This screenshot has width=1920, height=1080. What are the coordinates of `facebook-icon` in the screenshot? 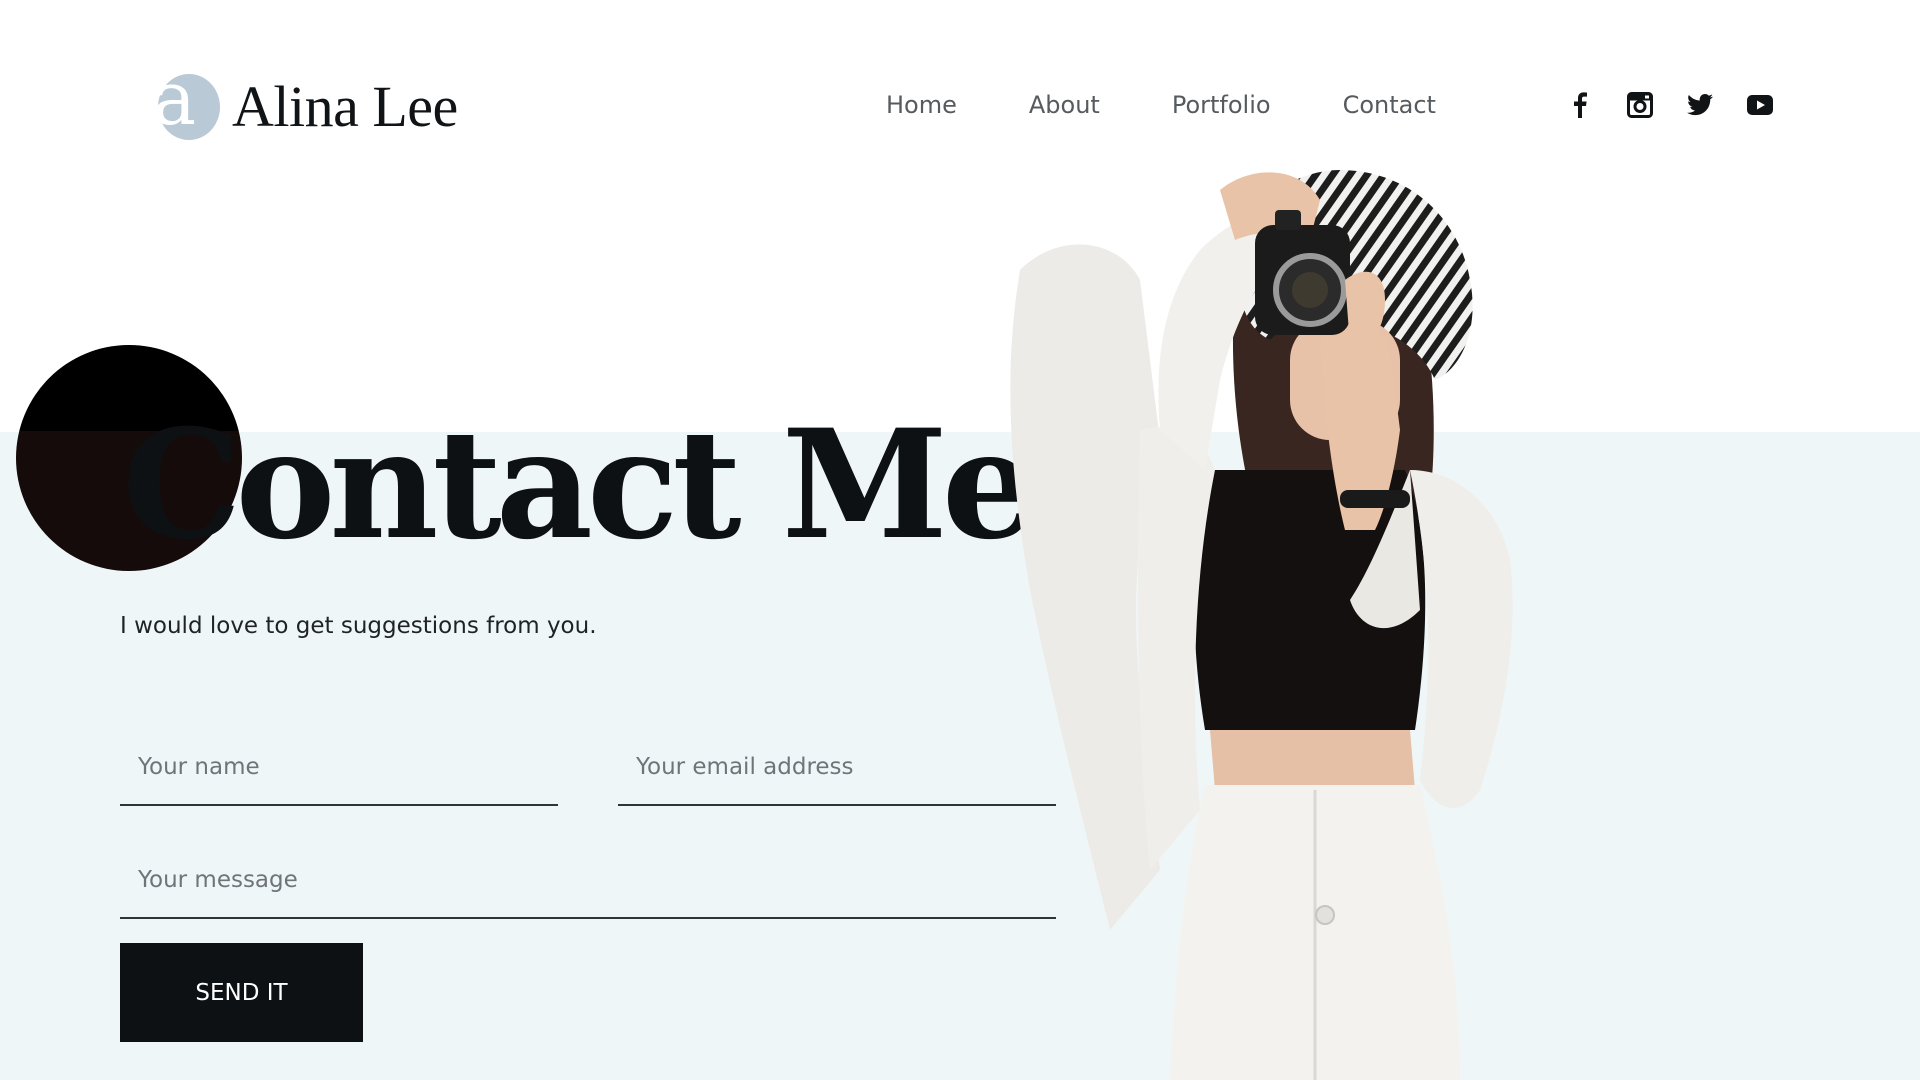 It's located at (1580, 105).